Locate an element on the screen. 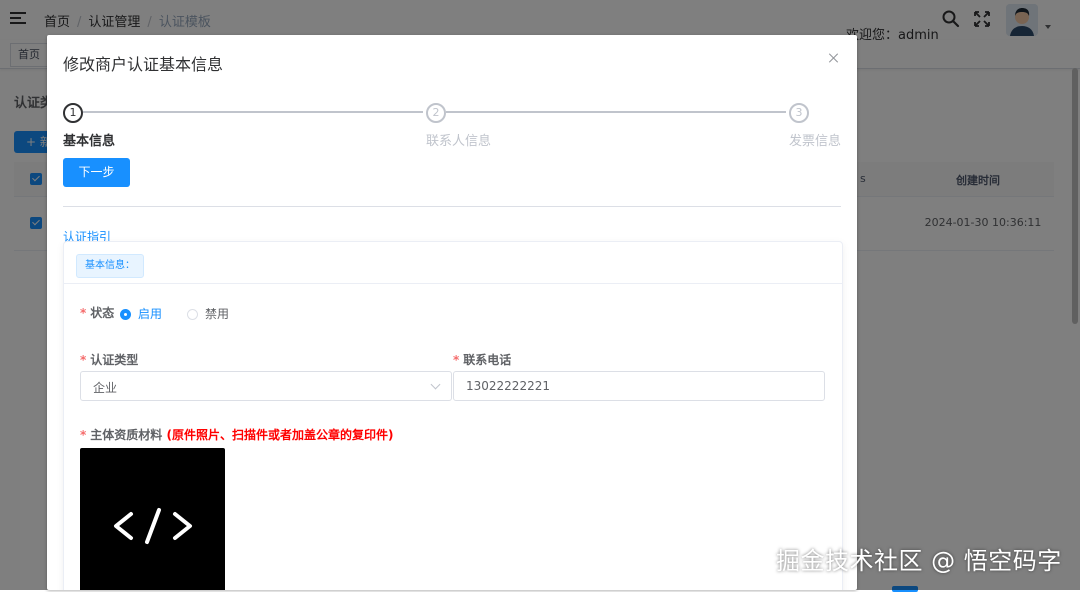 The image size is (1080, 592). step-2-icon: 2 is located at coordinates (436, 113).